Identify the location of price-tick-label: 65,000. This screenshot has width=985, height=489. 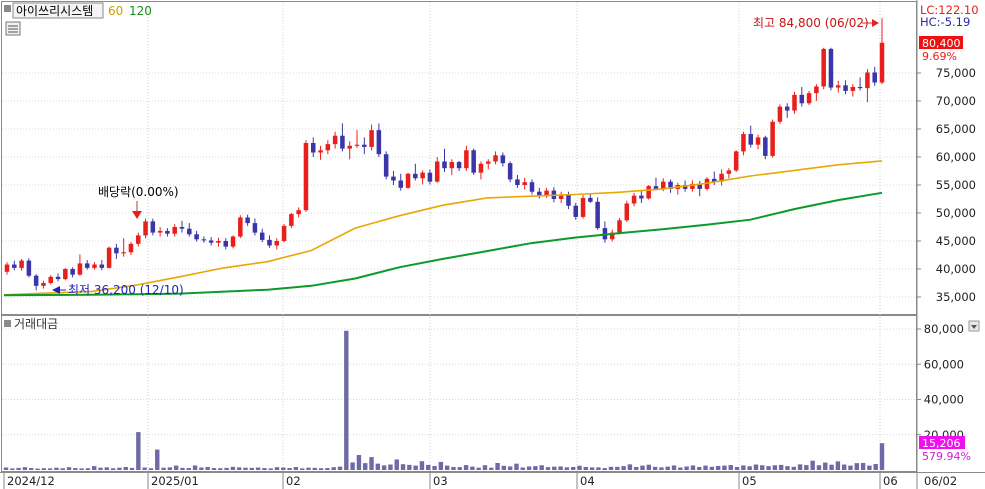
(956, 129).